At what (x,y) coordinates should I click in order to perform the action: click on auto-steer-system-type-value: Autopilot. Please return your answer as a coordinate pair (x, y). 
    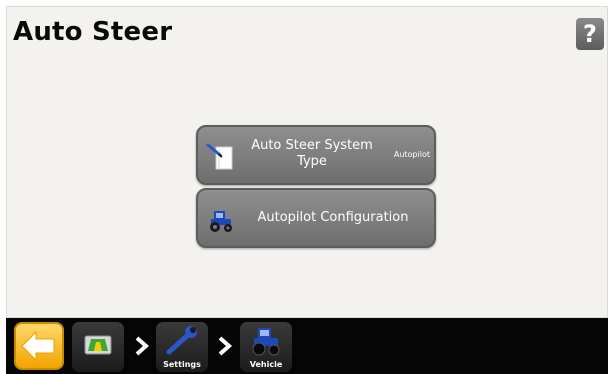
    Looking at the image, I should click on (411, 154).